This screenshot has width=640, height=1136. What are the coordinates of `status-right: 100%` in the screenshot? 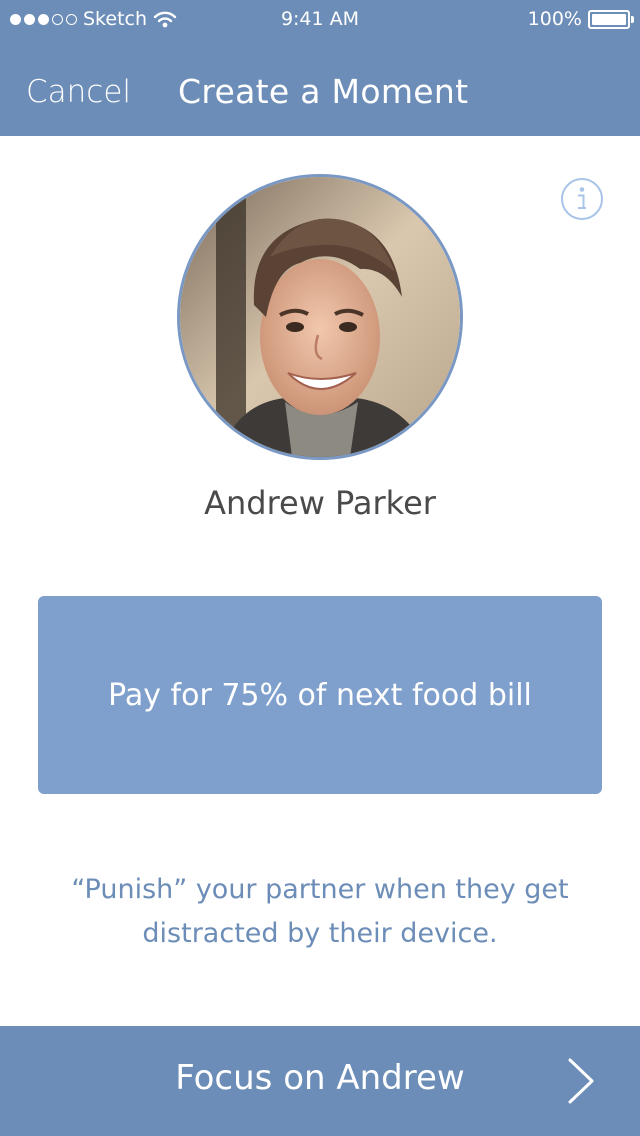 It's located at (580, 19).